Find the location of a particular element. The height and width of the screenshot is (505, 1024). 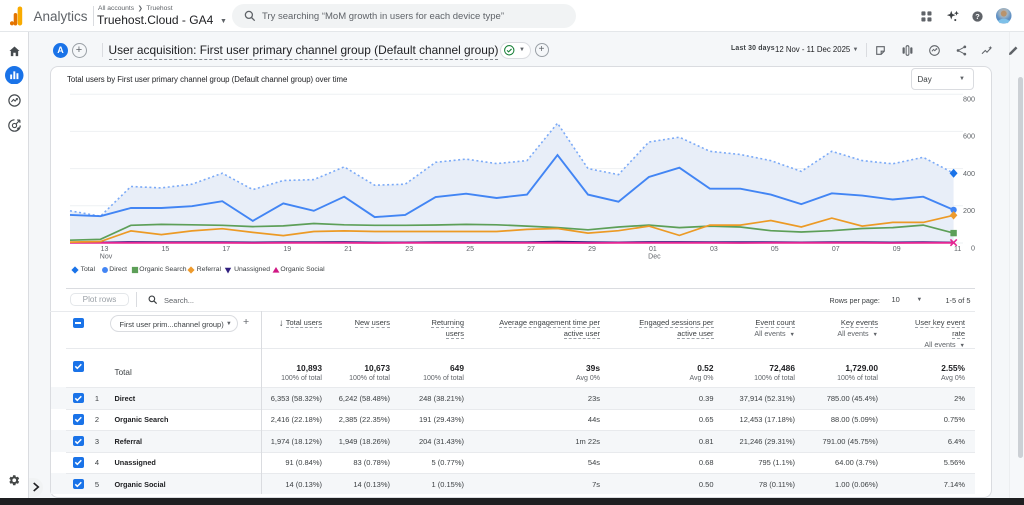

svg-text: 800 is located at coordinates (969, 99).